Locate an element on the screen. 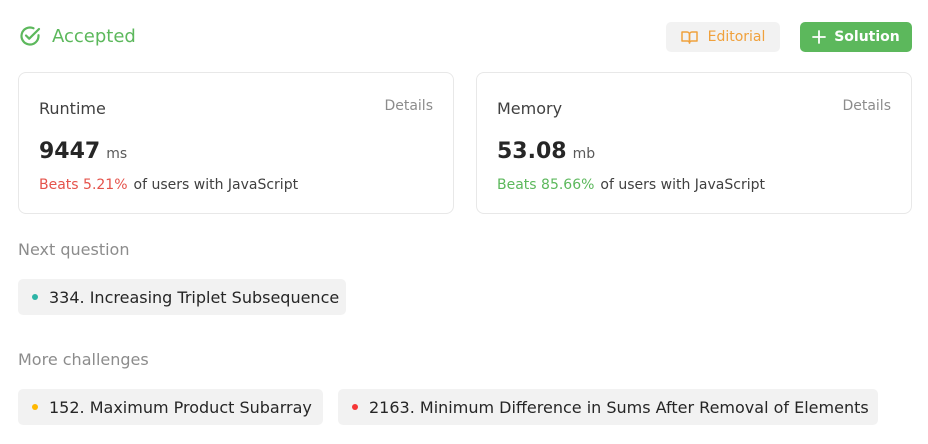 This screenshot has width=928, height=444. runtime-beats-suffix: of users with JavaScript is located at coordinates (216, 185).